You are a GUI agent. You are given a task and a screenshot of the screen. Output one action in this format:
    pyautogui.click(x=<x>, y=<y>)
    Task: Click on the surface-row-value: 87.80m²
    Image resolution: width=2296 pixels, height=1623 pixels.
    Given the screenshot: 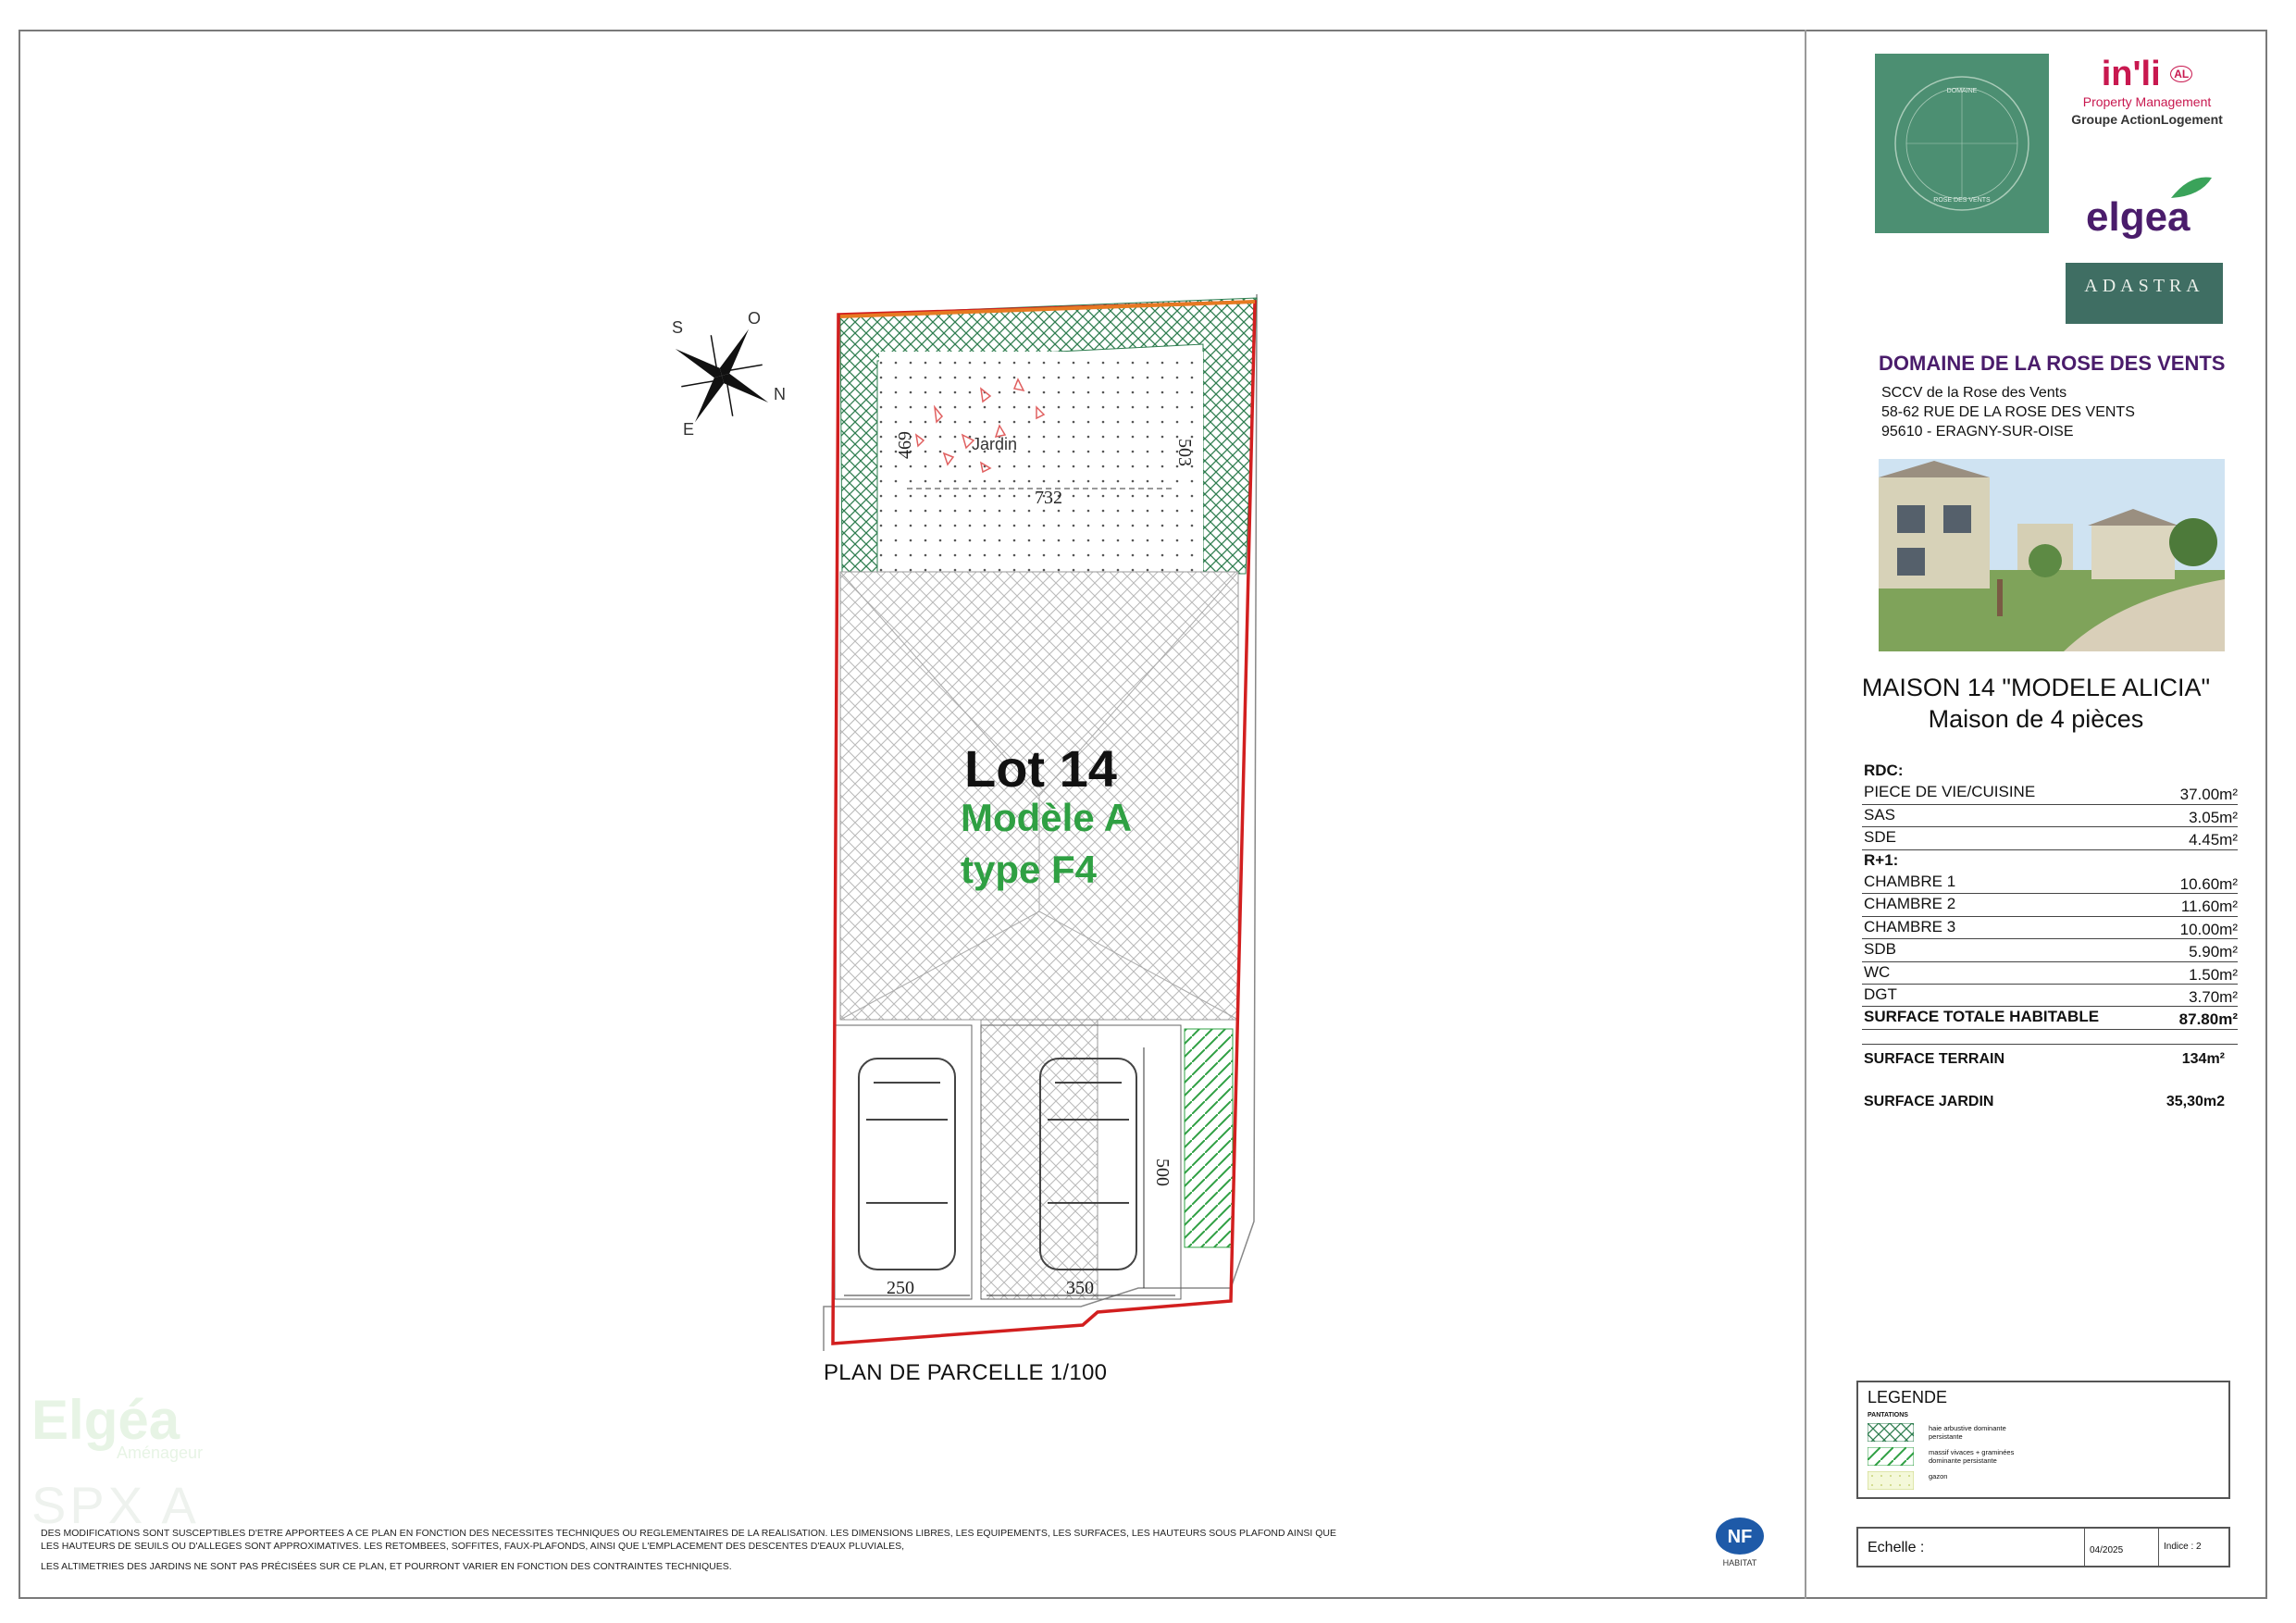 What is the action you would take?
    pyautogui.click(x=2208, y=1019)
    